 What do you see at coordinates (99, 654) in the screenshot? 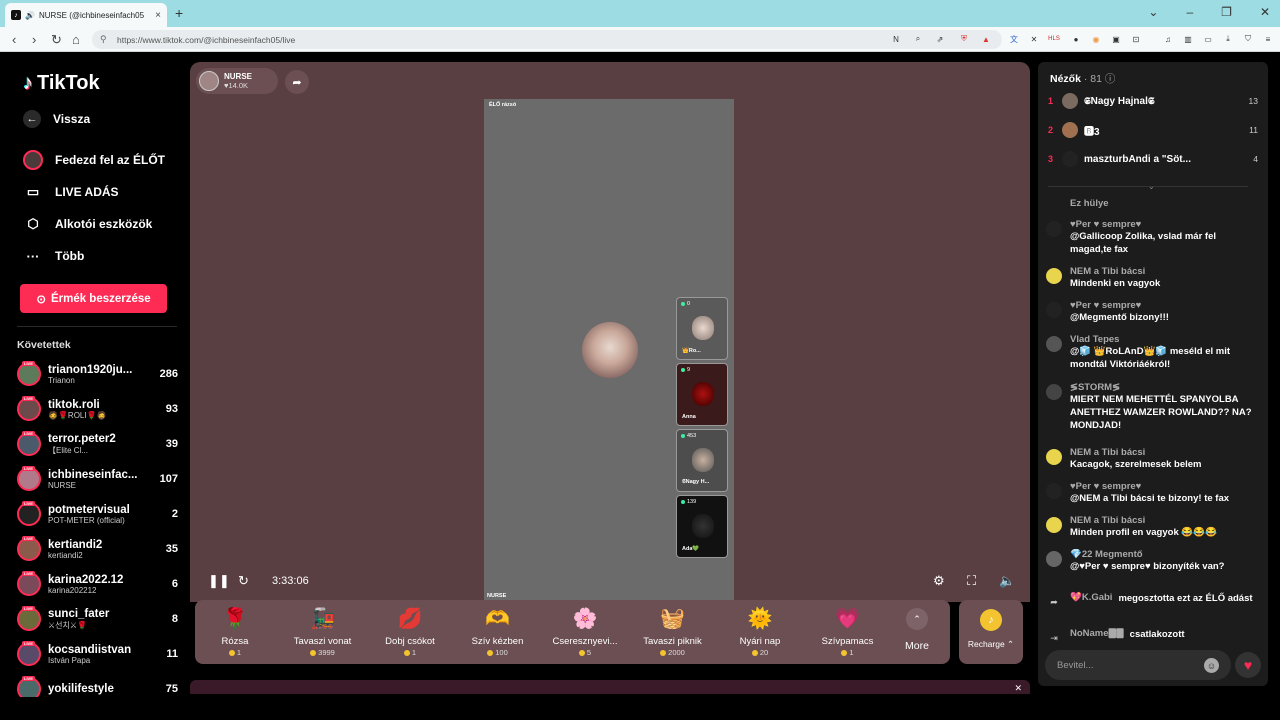
I see `following-item: LIVE kocsandiistvan István Papa 11` at bounding box center [99, 654].